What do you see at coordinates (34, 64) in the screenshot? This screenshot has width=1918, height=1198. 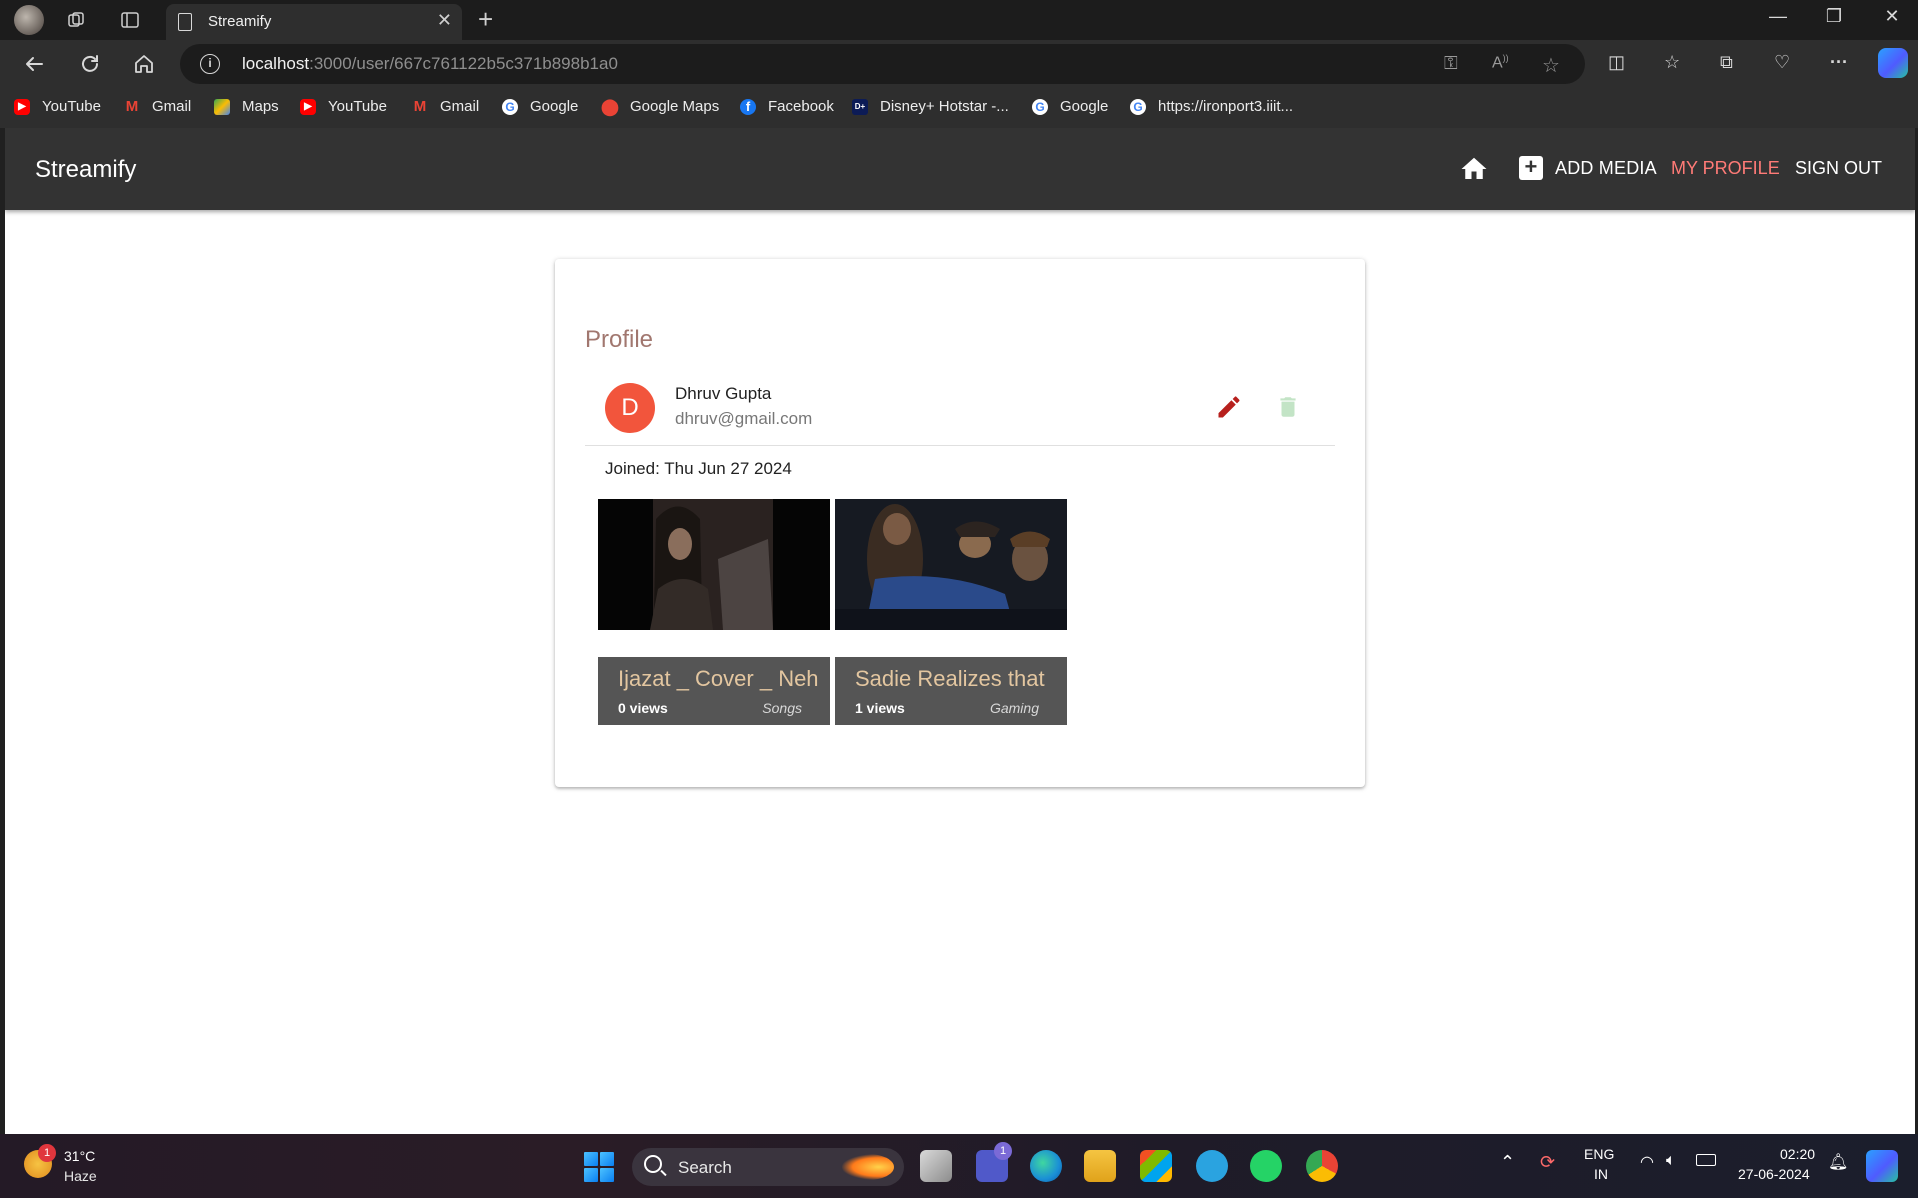 I see `back-icon` at bounding box center [34, 64].